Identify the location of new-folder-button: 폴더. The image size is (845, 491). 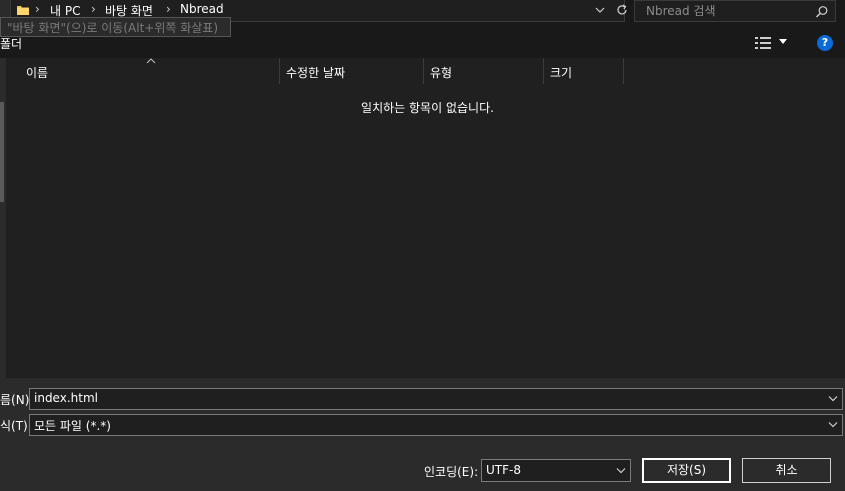
(11, 43).